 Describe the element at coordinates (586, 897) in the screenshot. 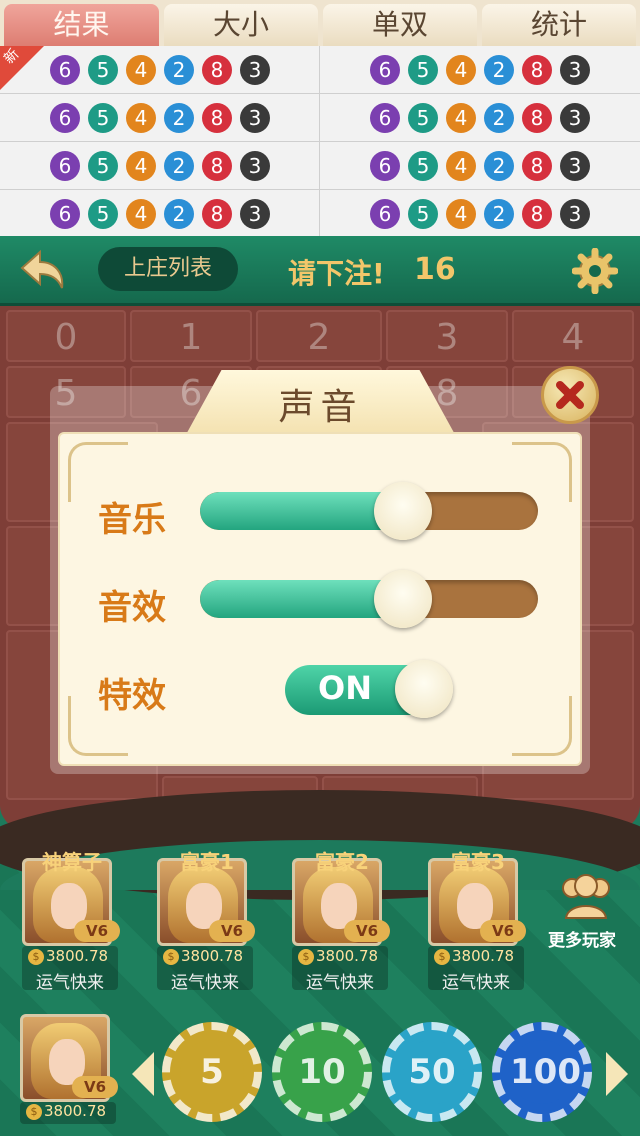

I see `more-players-icon` at that location.